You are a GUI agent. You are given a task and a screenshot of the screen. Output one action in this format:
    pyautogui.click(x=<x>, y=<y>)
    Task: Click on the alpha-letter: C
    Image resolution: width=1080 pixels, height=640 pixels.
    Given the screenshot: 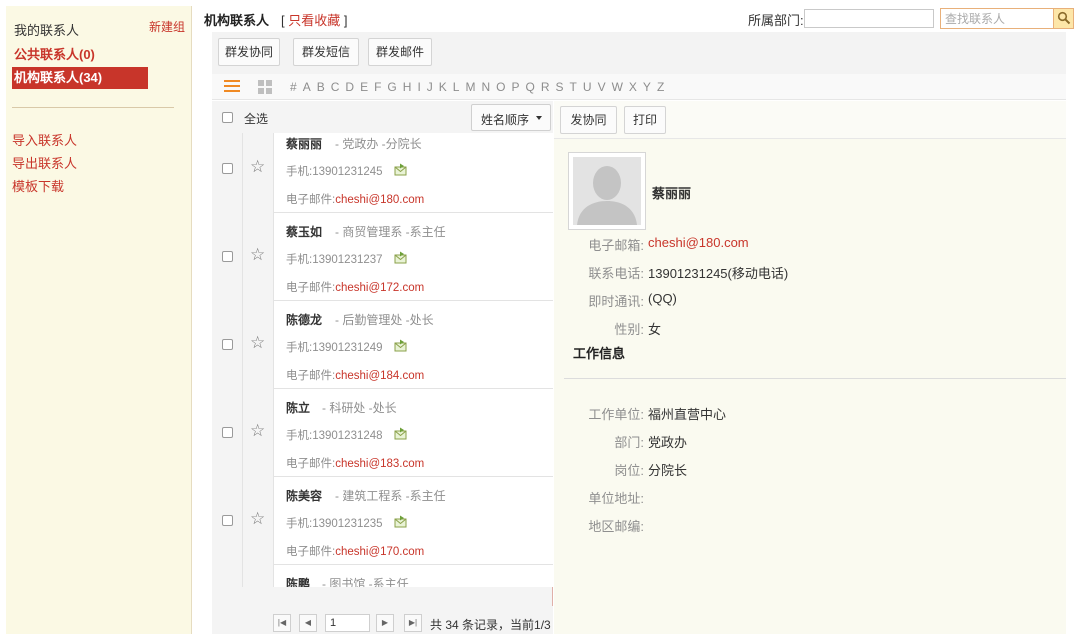 What is the action you would take?
    pyautogui.click(x=335, y=87)
    